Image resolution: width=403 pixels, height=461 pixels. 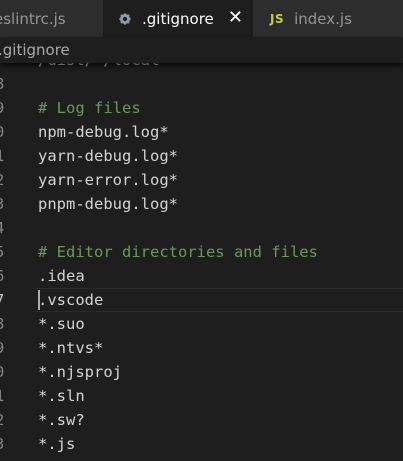 What do you see at coordinates (201, 420) in the screenshot?
I see `code-line: 2 *.sw?` at bounding box center [201, 420].